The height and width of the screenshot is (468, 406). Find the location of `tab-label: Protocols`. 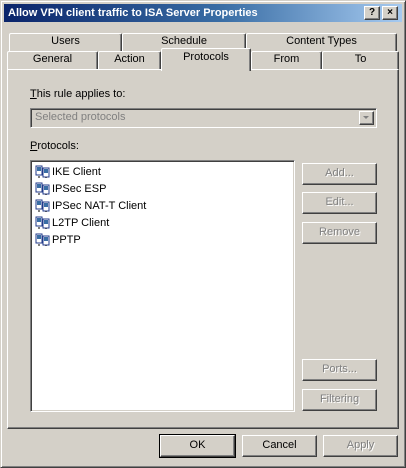

tab-label: Protocols is located at coordinates (206, 57).